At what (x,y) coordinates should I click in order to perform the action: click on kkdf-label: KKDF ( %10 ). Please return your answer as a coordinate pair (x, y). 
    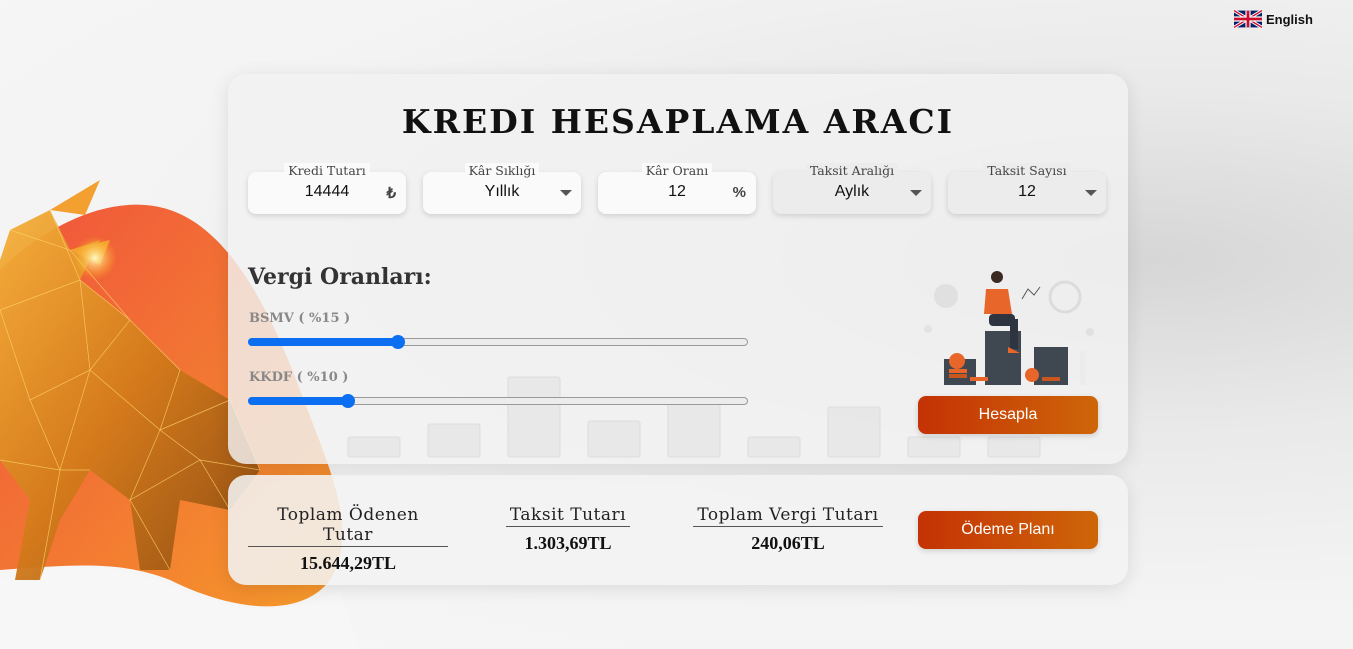
    Looking at the image, I should click on (299, 377).